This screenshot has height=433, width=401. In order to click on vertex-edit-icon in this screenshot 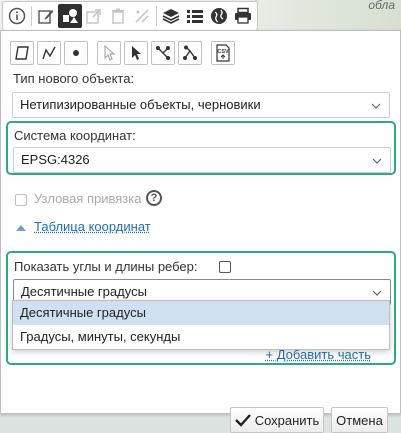, I will do `click(163, 53)`.